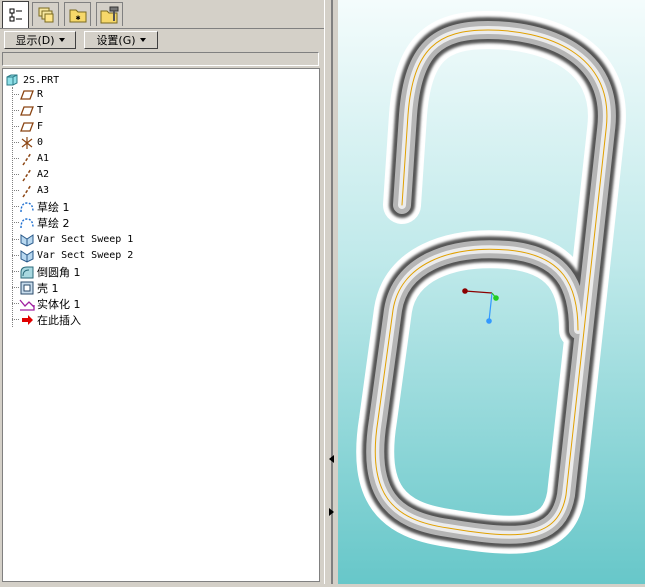 This screenshot has width=645, height=587. I want to click on settings-menu-label: 设置(G), so click(116, 40).